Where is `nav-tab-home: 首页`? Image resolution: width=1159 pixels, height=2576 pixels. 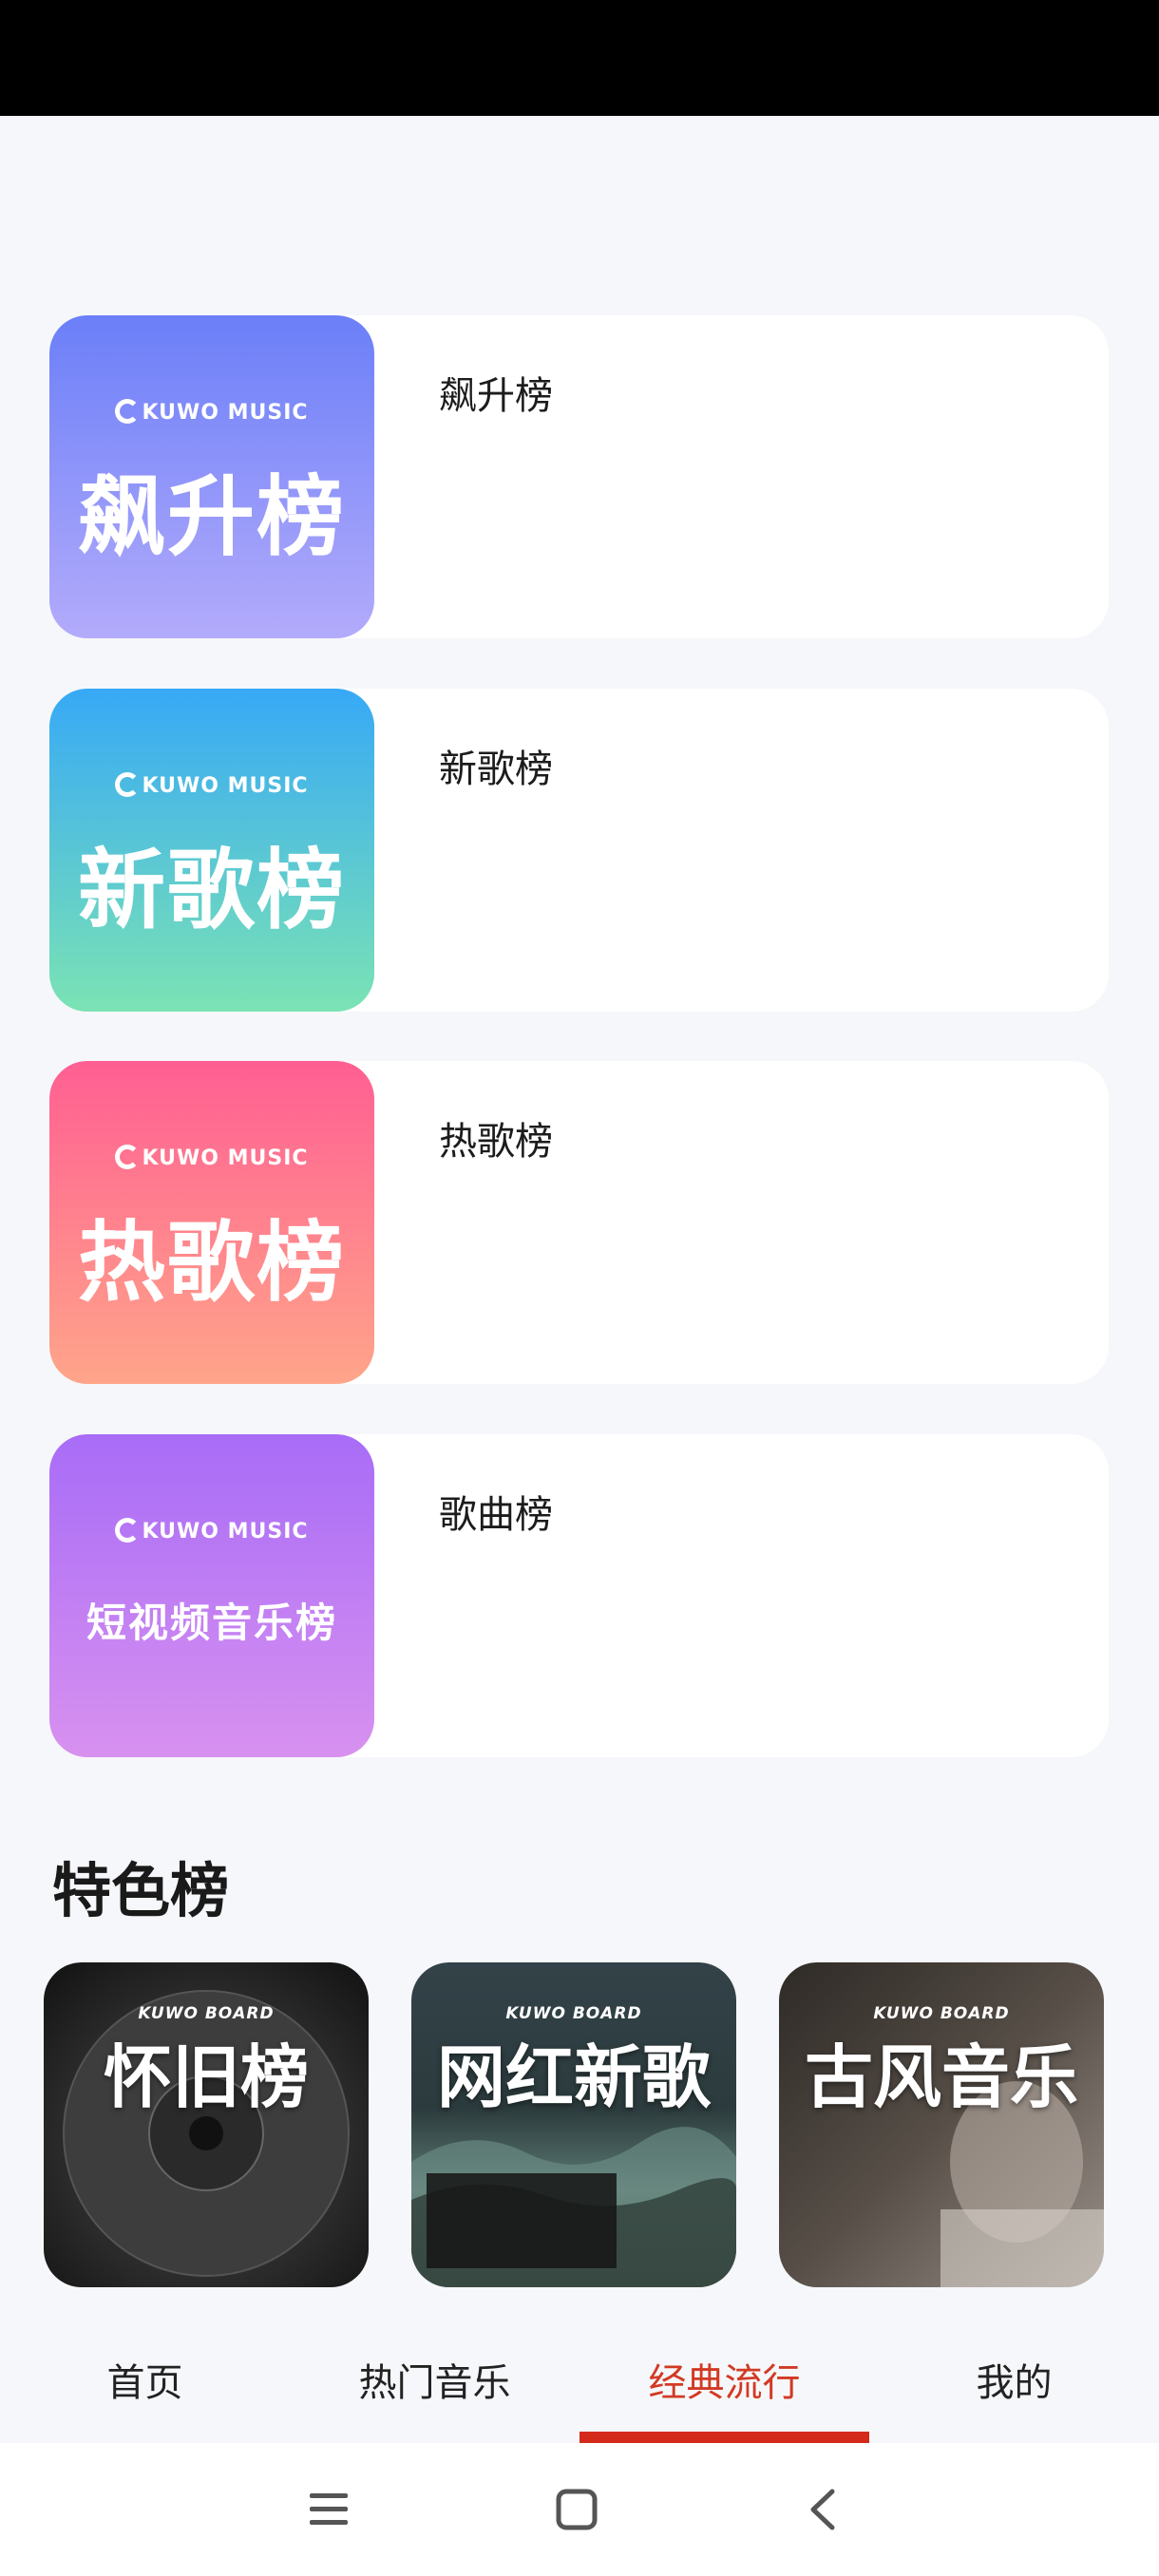
nav-tab-home: 首页 is located at coordinates (145, 2380).